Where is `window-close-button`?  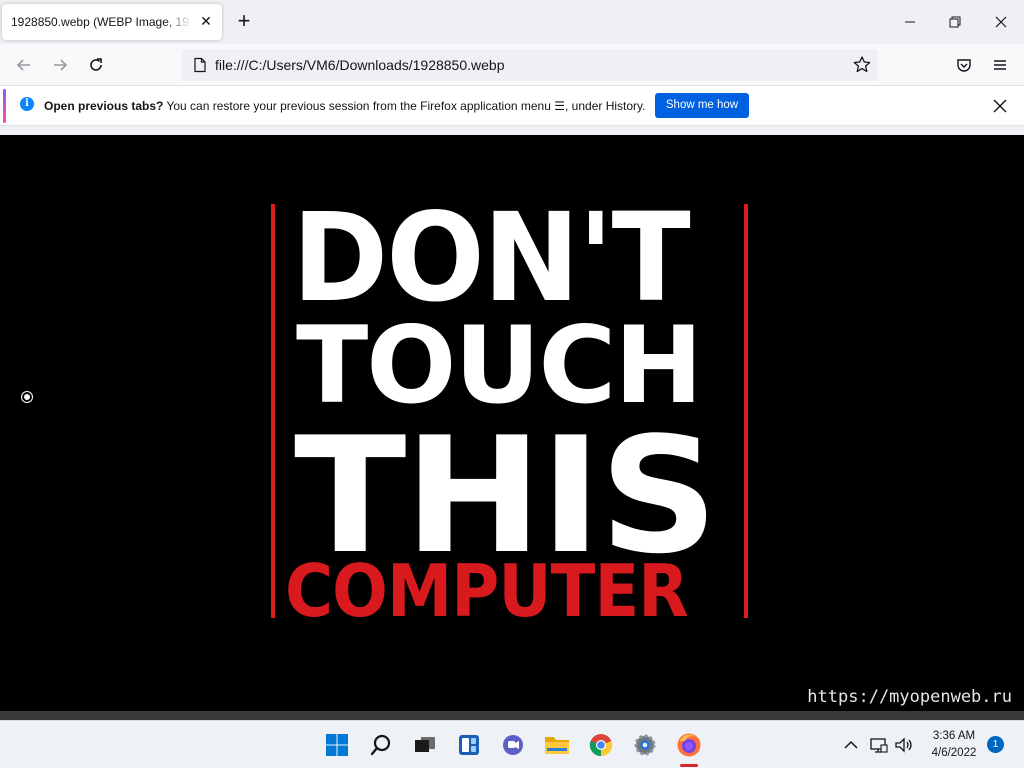
window-close-button is located at coordinates (1001, 22).